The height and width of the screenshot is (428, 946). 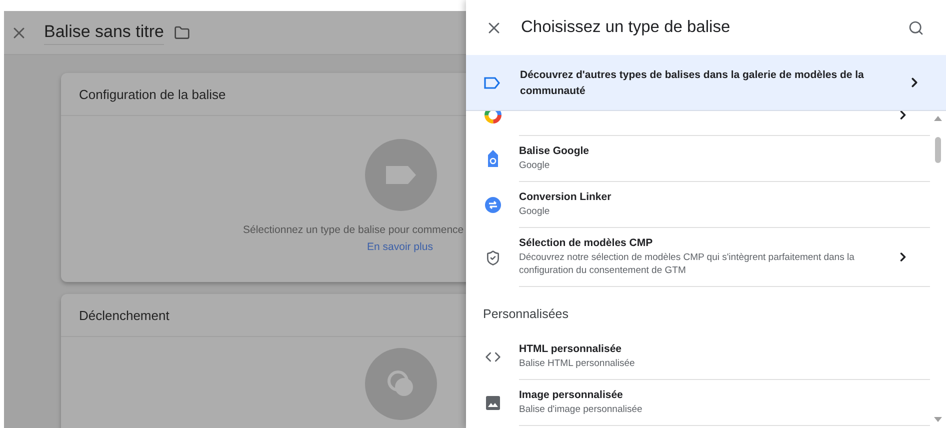 What do you see at coordinates (182, 32) in the screenshot?
I see `folder-icon` at bounding box center [182, 32].